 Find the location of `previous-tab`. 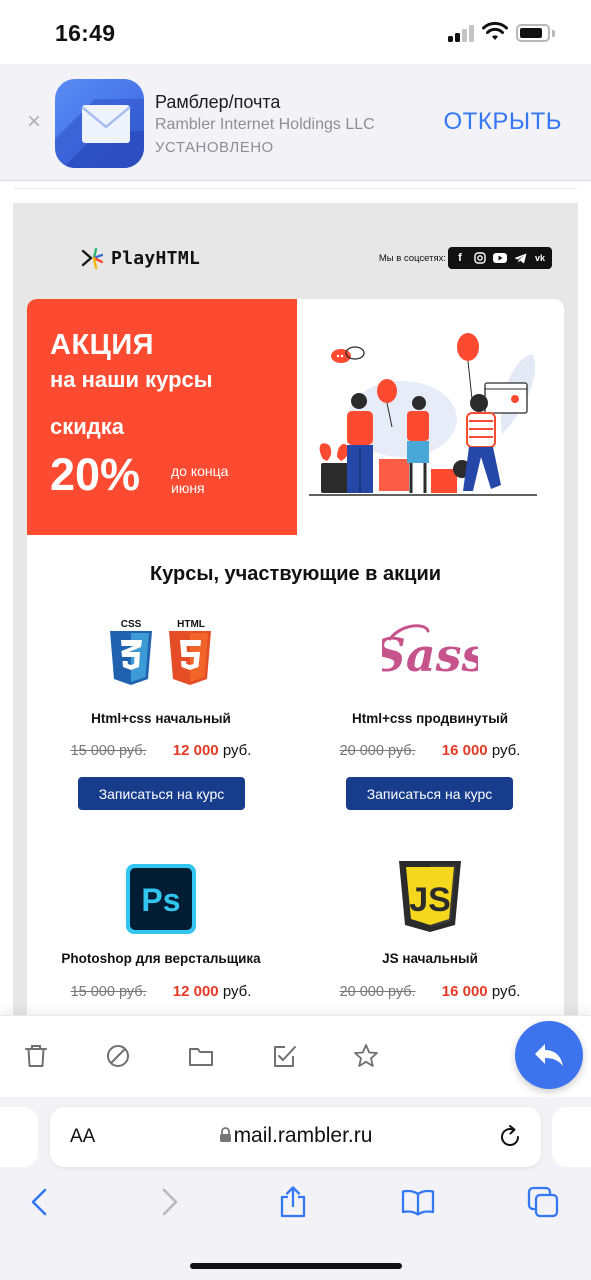

previous-tab is located at coordinates (19, 1137).